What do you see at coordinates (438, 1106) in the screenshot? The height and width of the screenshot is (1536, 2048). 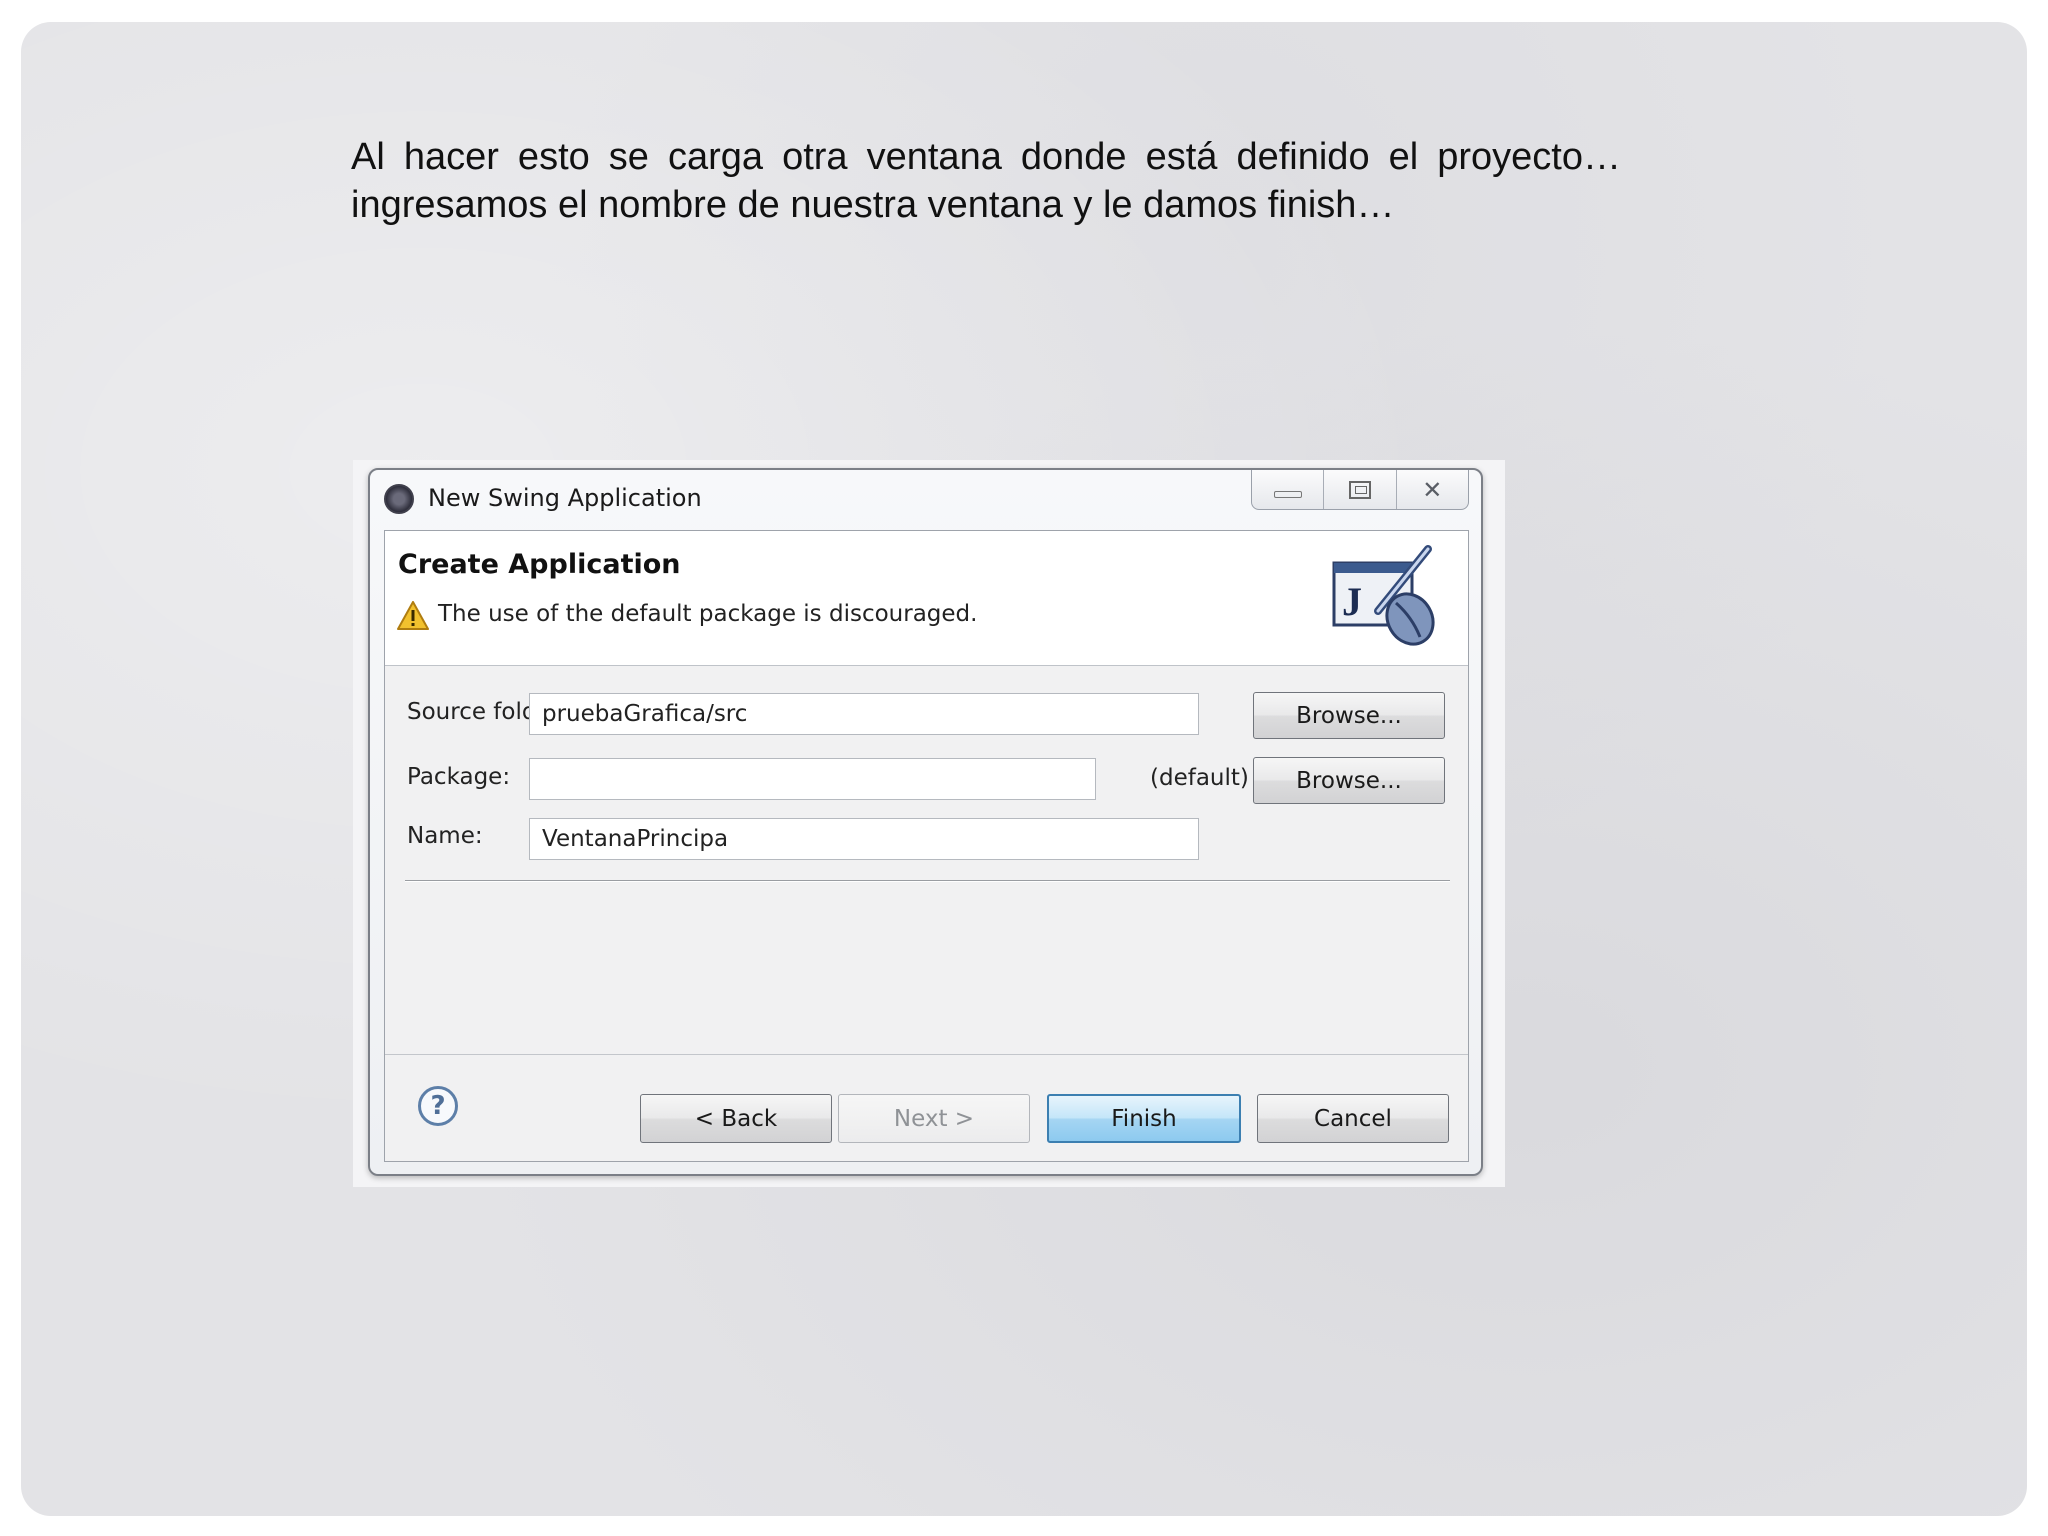 I see `help-icon: ?` at bounding box center [438, 1106].